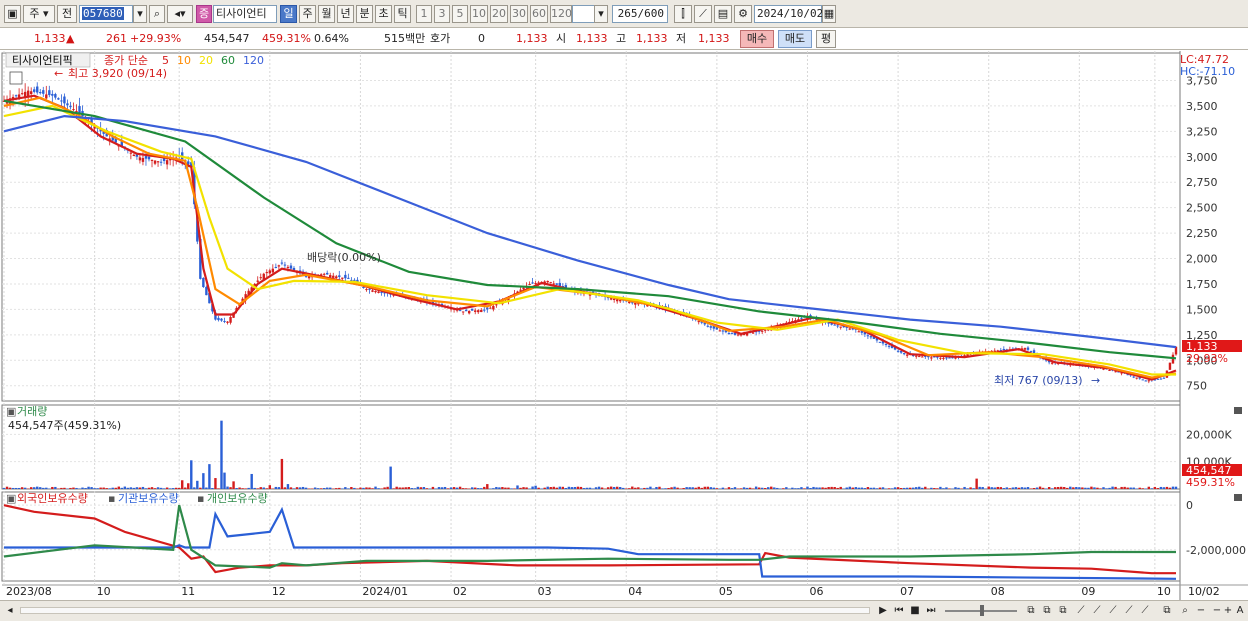 This screenshot has width=1248, height=621. I want to click on sell-button: 매도, so click(795, 39).